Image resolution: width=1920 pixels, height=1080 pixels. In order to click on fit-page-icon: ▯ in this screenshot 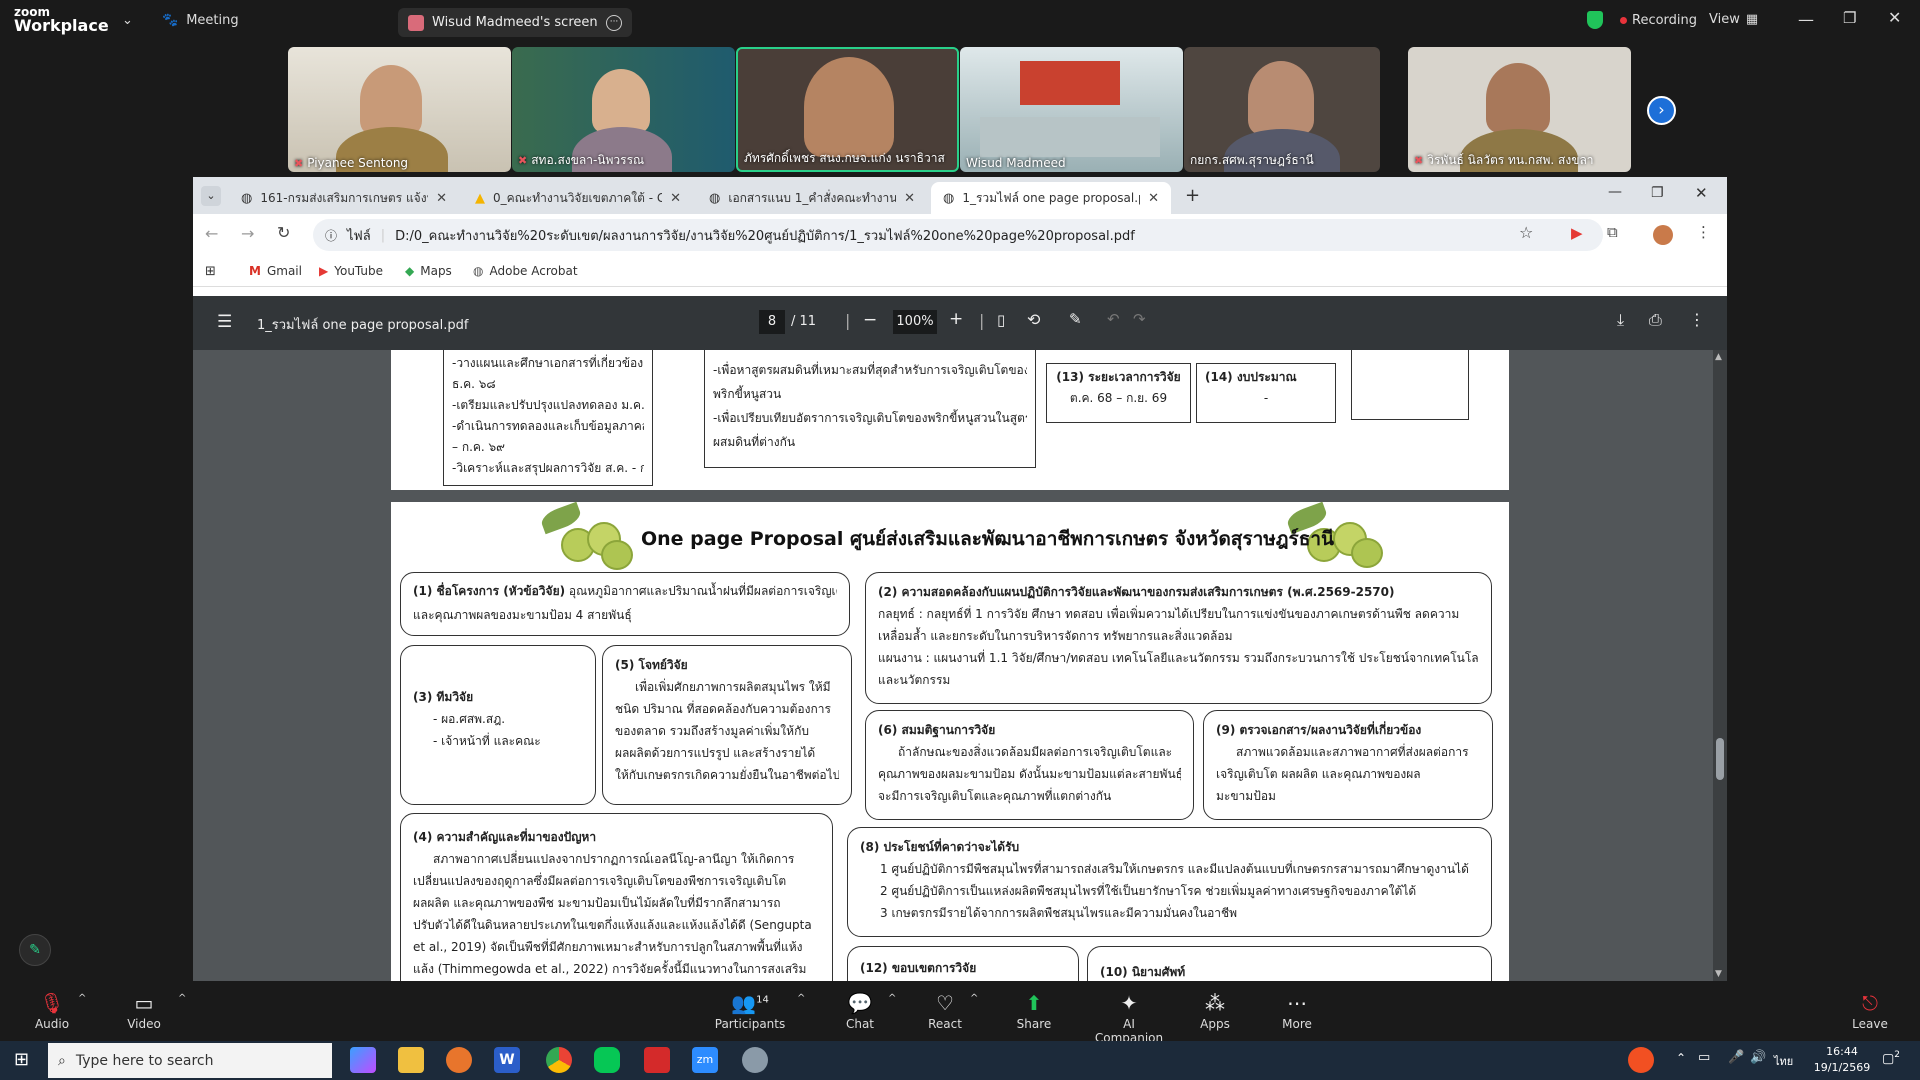, I will do `click(1001, 320)`.